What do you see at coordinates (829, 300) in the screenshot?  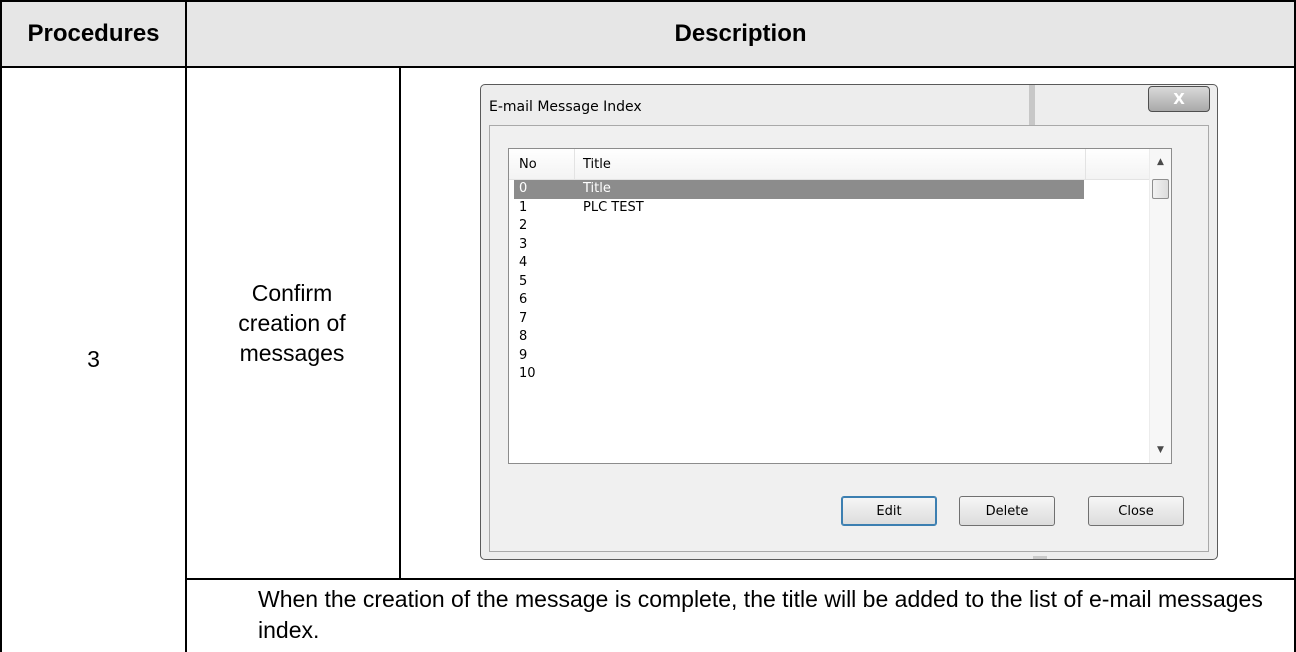 I see `list-item: 6` at bounding box center [829, 300].